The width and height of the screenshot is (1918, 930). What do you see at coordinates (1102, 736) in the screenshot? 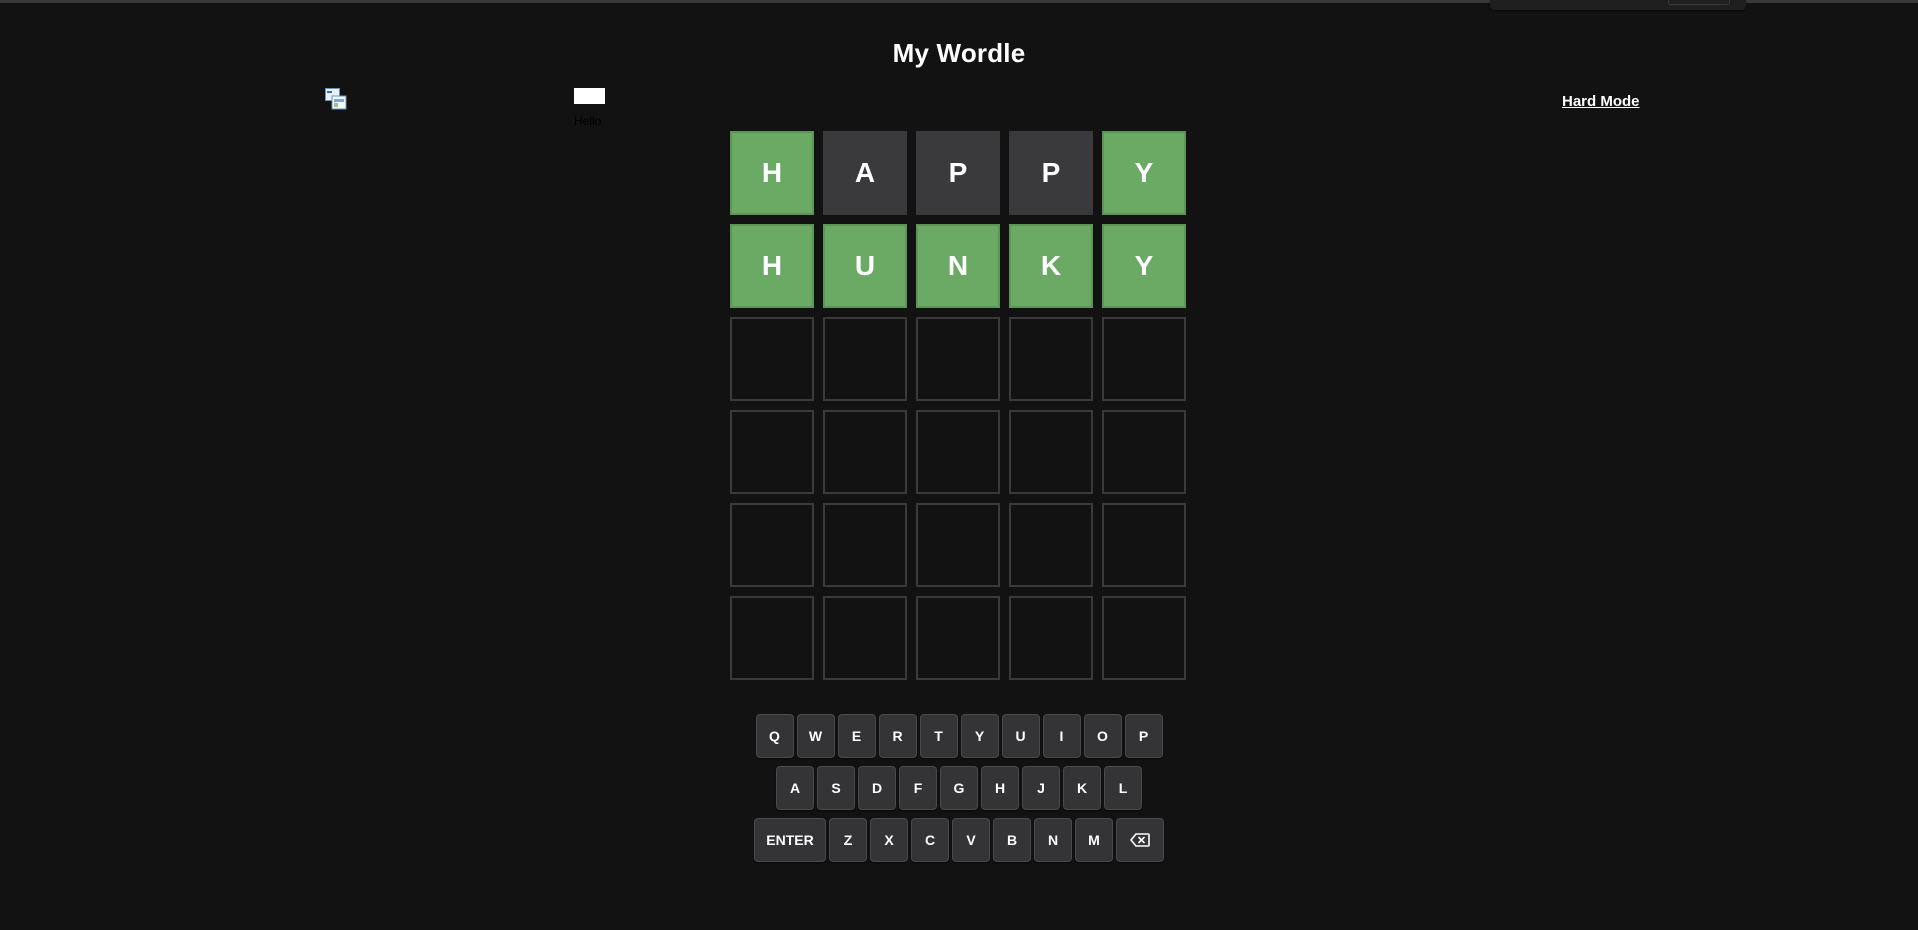
I see `key-o: O` at bounding box center [1102, 736].